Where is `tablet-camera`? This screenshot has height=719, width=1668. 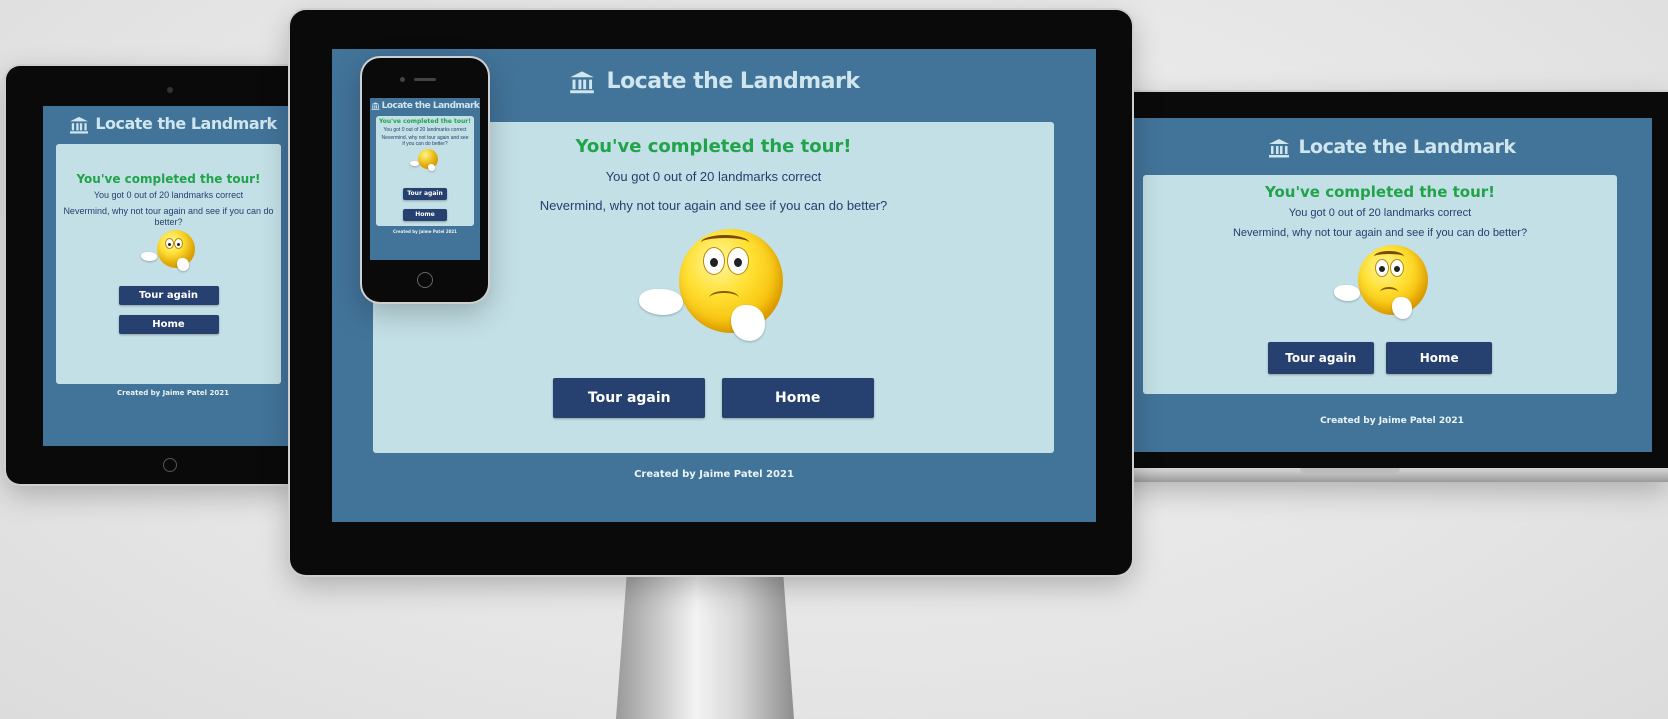
tablet-camera is located at coordinates (170, 90).